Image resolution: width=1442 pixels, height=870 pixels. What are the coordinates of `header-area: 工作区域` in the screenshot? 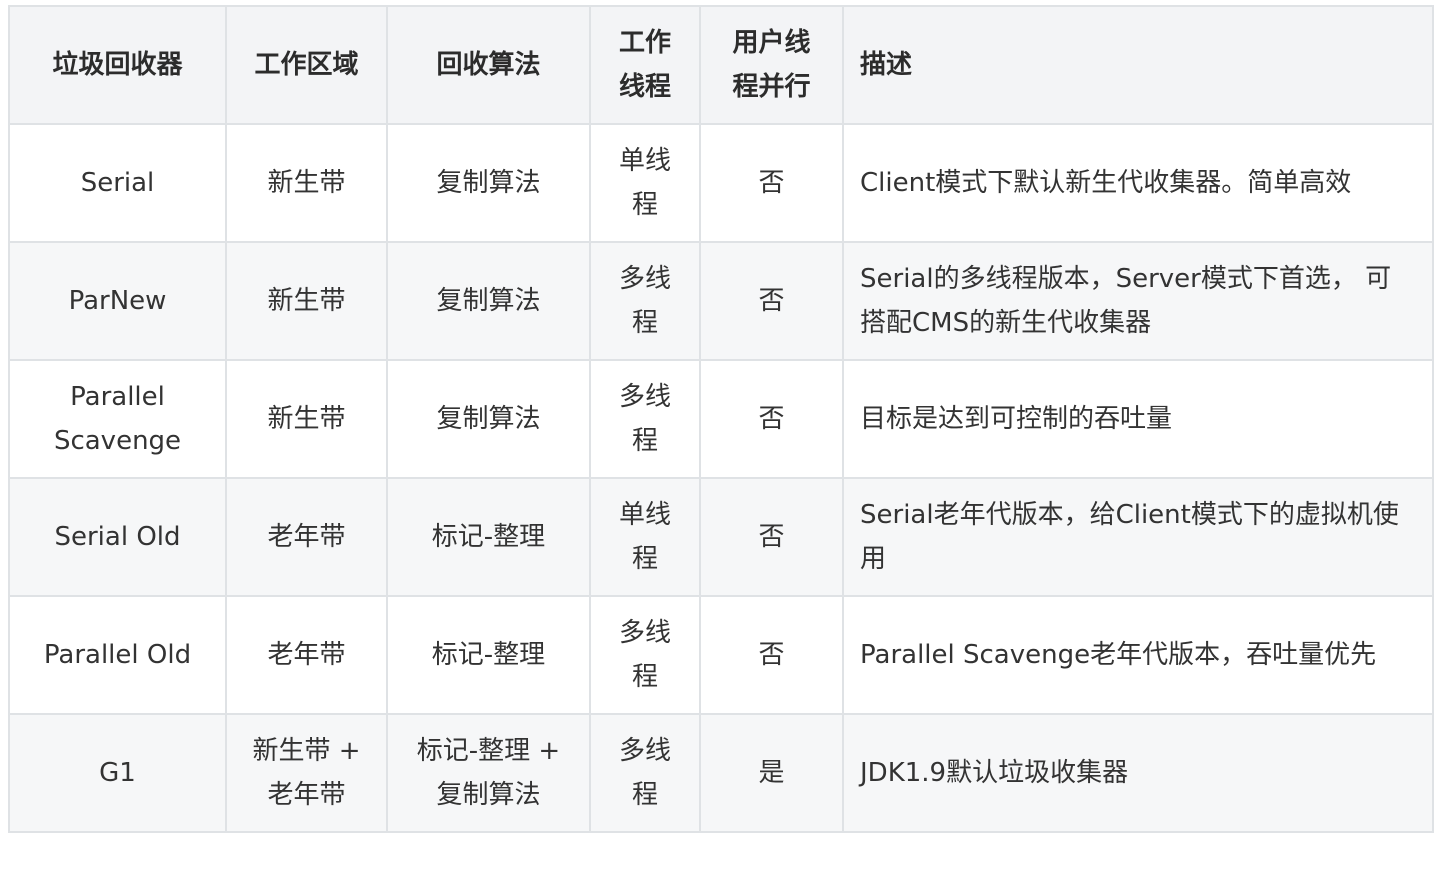 It's located at (306, 65).